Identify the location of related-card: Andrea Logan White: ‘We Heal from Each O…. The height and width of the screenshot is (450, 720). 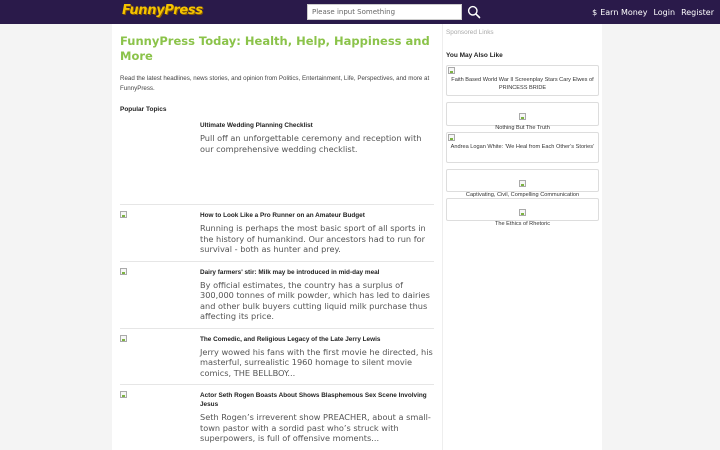
(522, 147).